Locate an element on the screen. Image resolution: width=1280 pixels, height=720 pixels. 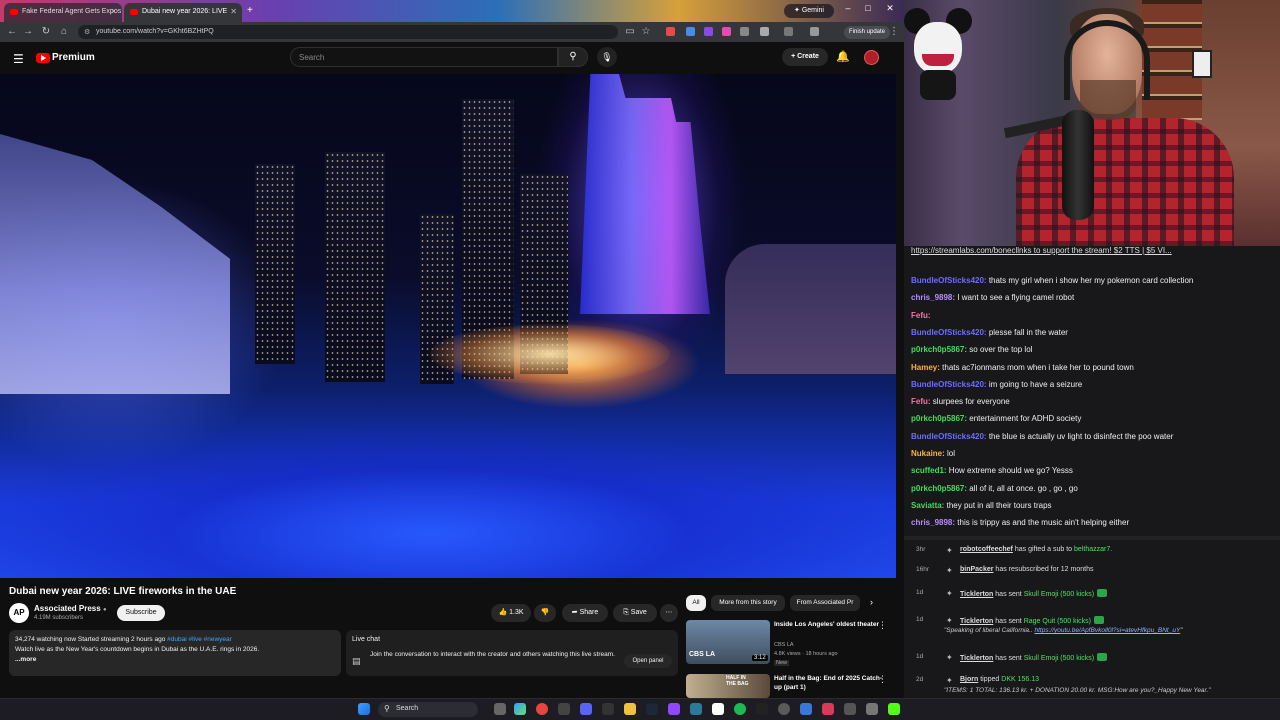
taskbar-search: ⚲ Search is located at coordinates (428, 709).